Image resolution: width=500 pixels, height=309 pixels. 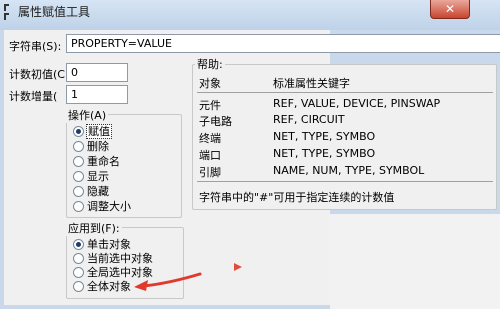 I want to click on help-row-object: 元件, so click(x=210, y=105).